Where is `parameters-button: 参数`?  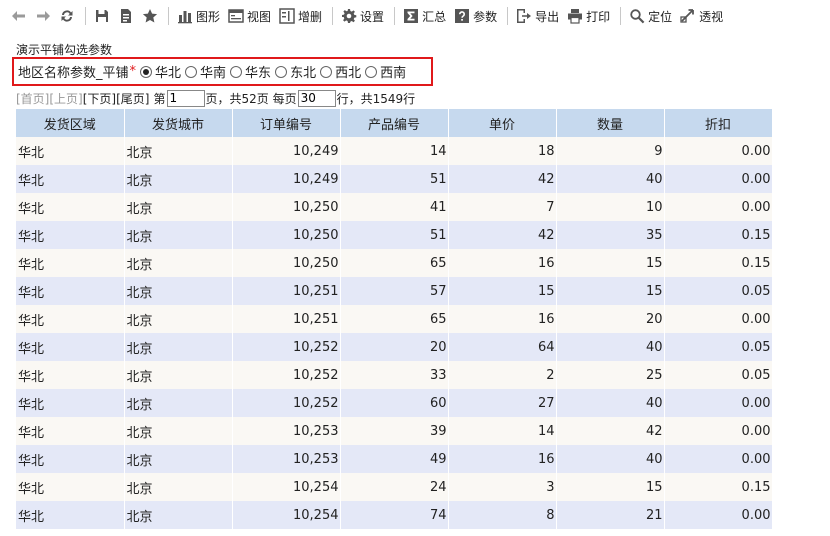
parameters-button: 参数 is located at coordinates (475, 16).